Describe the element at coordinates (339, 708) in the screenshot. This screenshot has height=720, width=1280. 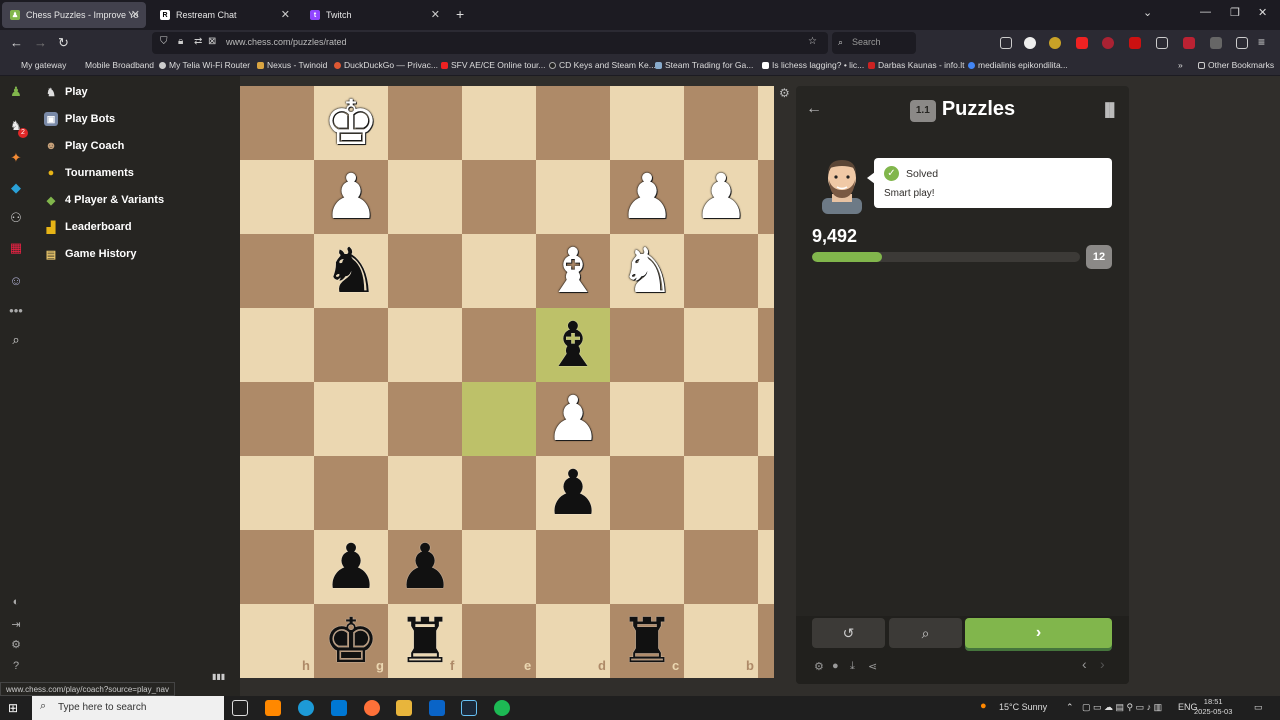
I see `store-icon` at that location.